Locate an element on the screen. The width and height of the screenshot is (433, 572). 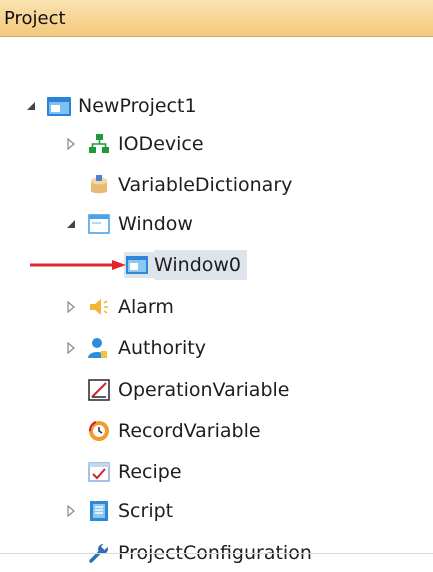
window-screen-icon is located at coordinates (140, 265).